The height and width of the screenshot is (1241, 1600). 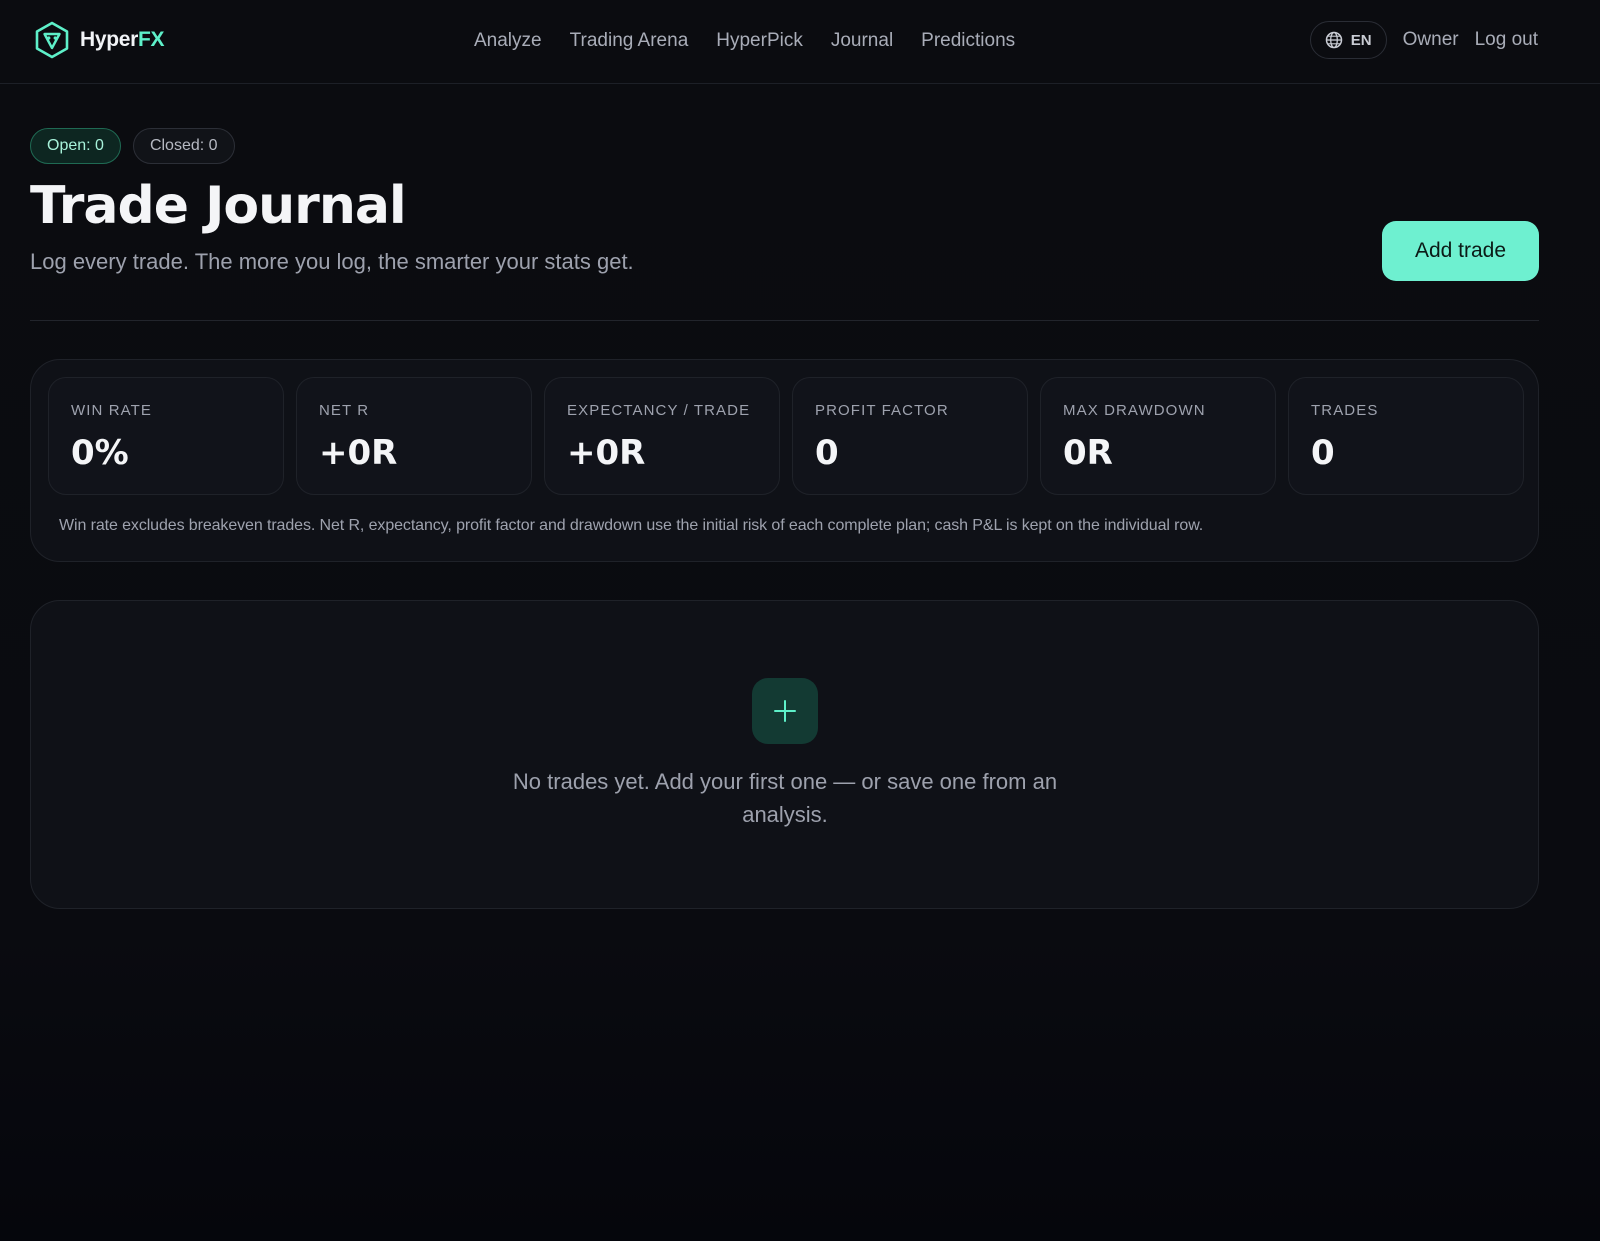 What do you see at coordinates (1406, 436) in the screenshot?
I see `stat-card-trades: TRADES 0` at bounding box center [1406, 436].